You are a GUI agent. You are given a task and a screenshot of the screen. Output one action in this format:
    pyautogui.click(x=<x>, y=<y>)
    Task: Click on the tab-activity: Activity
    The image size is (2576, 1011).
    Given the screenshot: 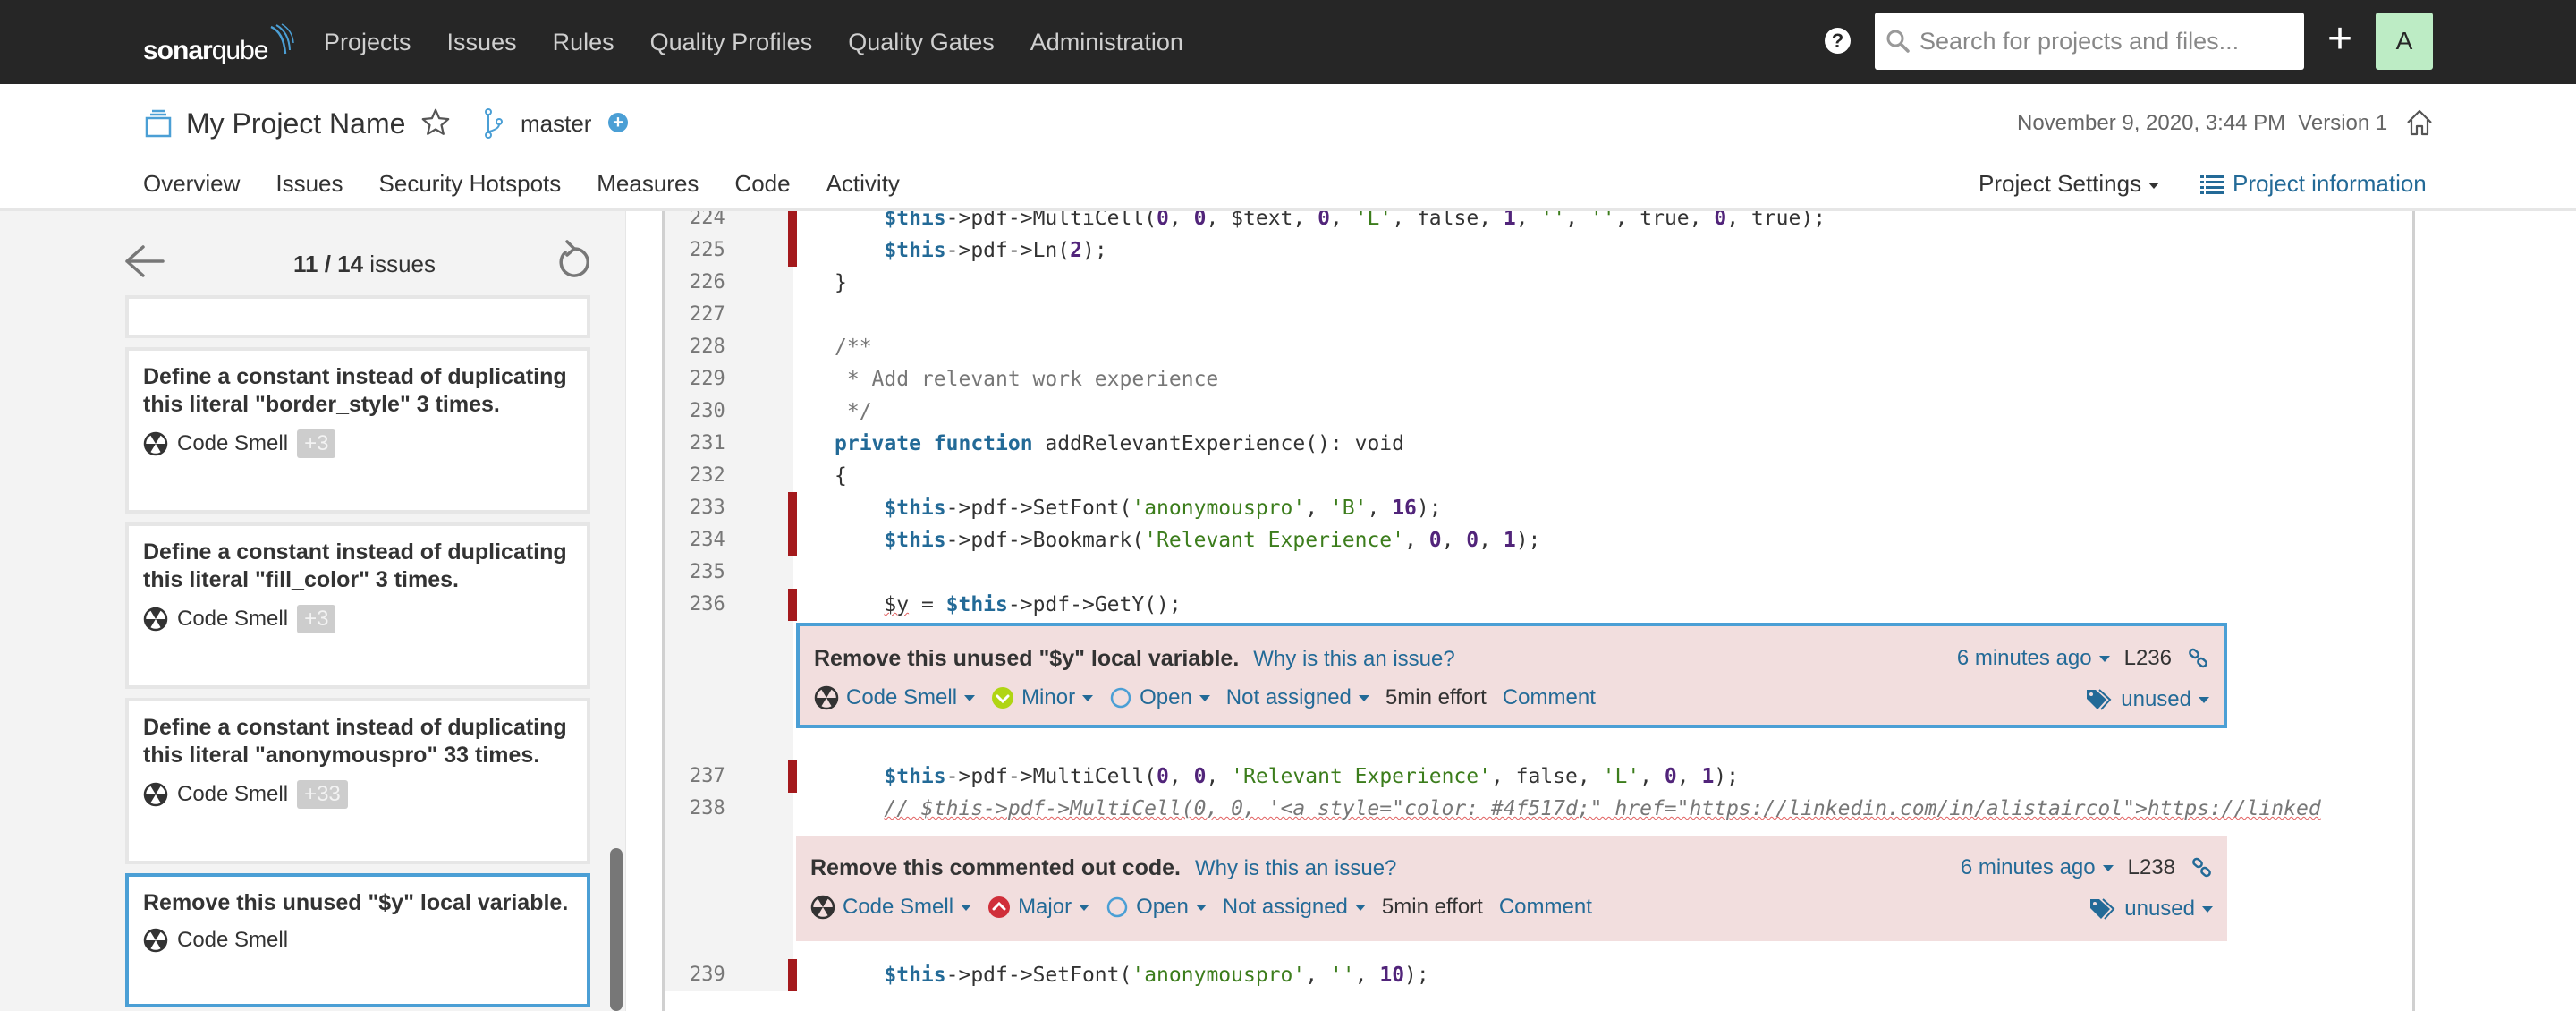 What is the action you would take?
    pyautogui.click(x=863, y=189)
    